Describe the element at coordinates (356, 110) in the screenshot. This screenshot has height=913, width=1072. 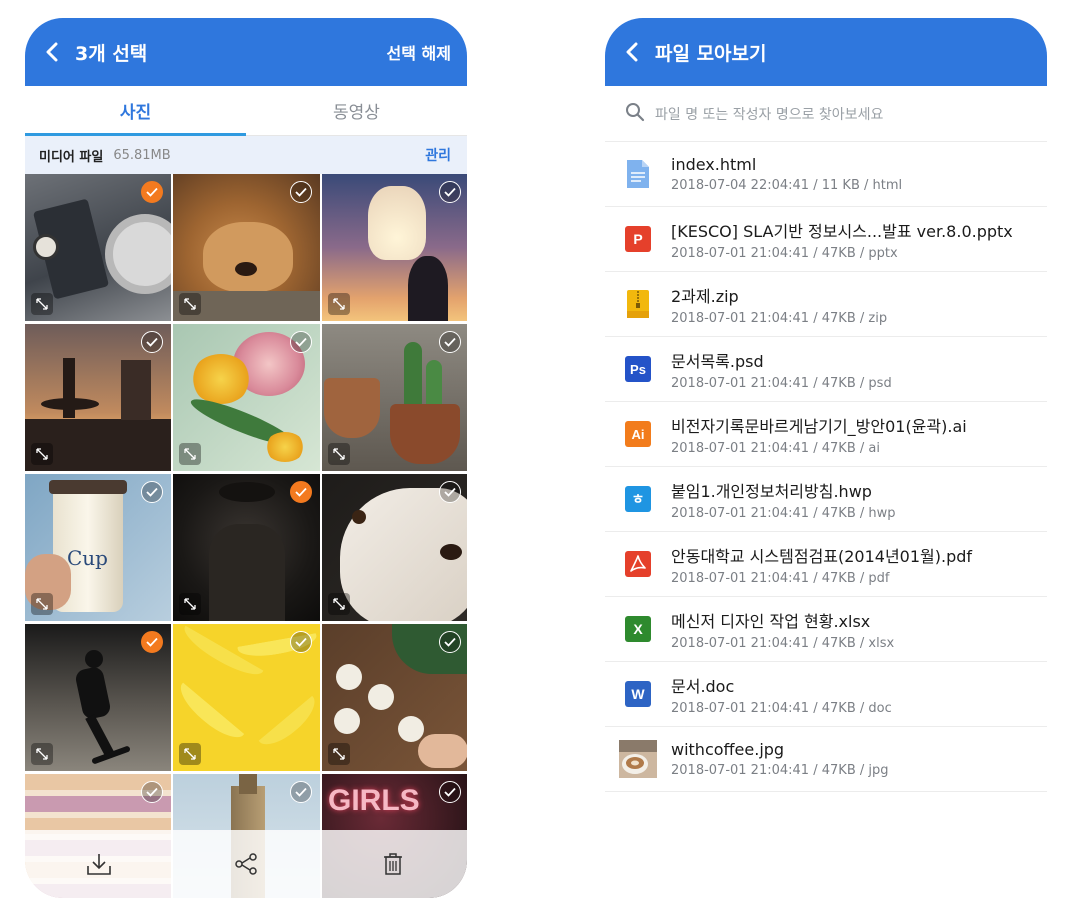
I see `tab-videos: 동영상` at that location.